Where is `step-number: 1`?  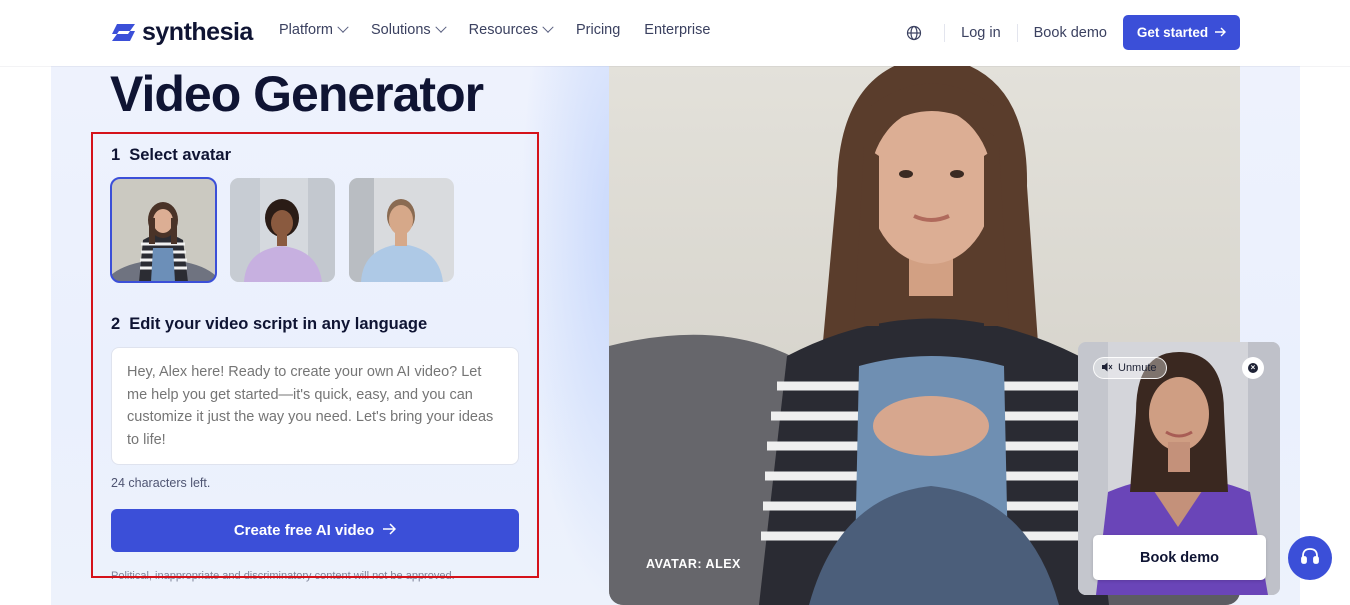
step-number: 1 is located at coordinates (116, 155).